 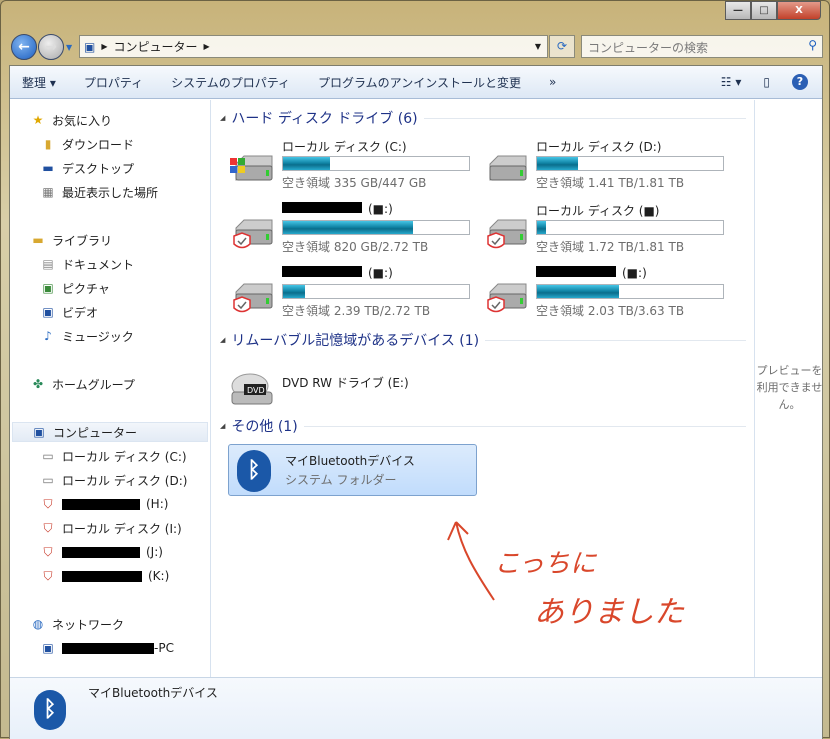 What do you see at coordinates (48, 288) in the screenshot?
I see `picture-icon: ▣` at bounding box center [48, 288].